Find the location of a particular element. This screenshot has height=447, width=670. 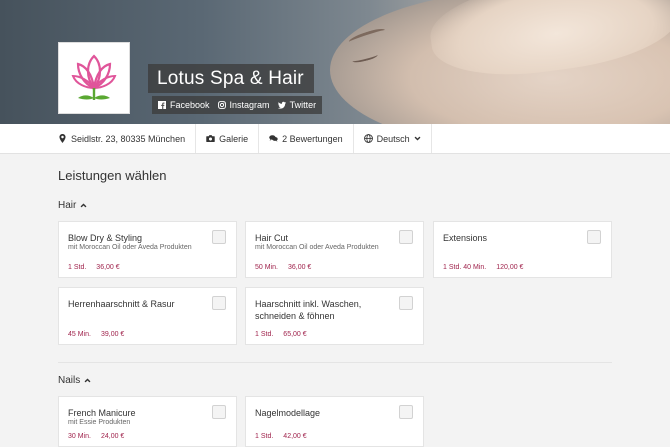

service-price: 65,00 € is located at coordinates (295, 334).